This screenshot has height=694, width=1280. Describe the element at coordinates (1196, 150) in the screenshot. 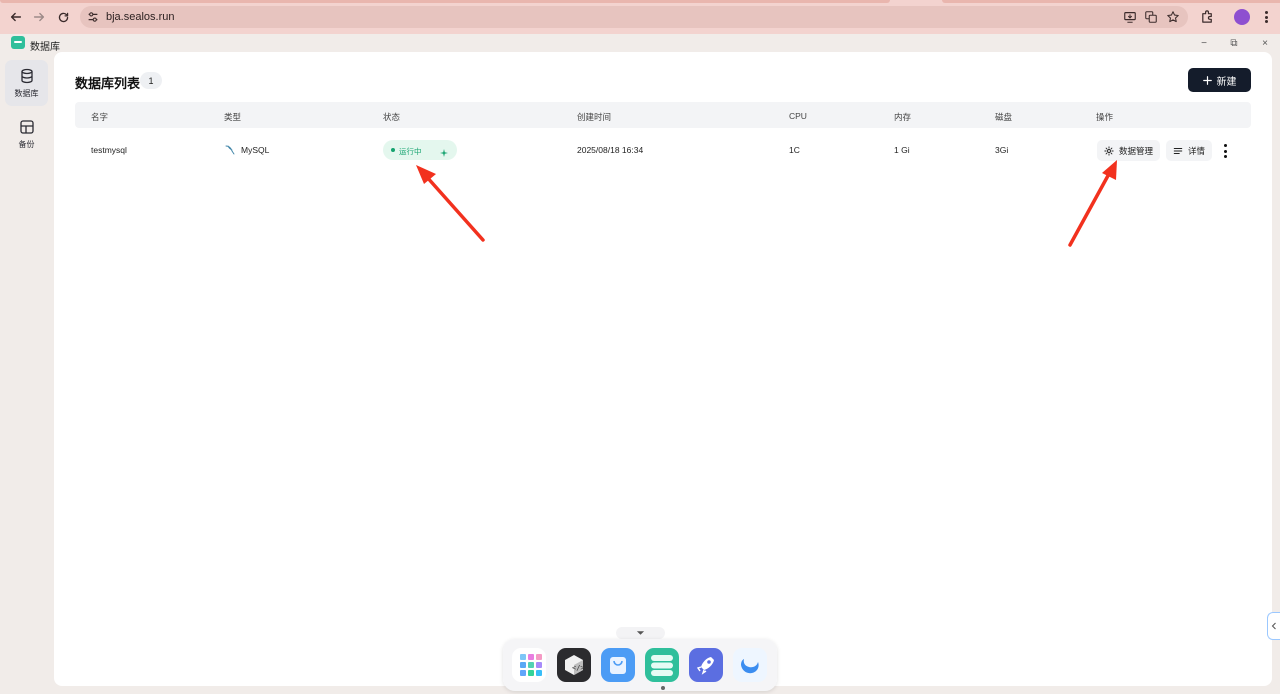

I see `detail-label: 详情` at that location.